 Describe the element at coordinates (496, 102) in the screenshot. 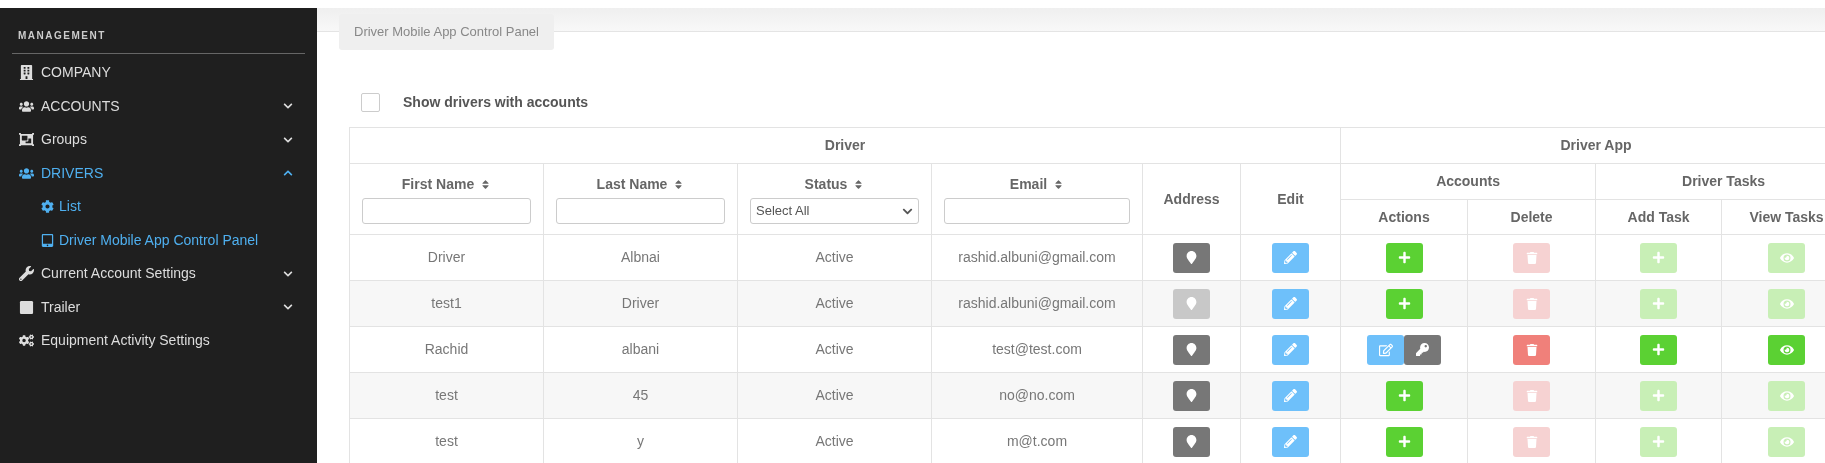

I see `checkbox-label: Show drivers with accounts` at that location.